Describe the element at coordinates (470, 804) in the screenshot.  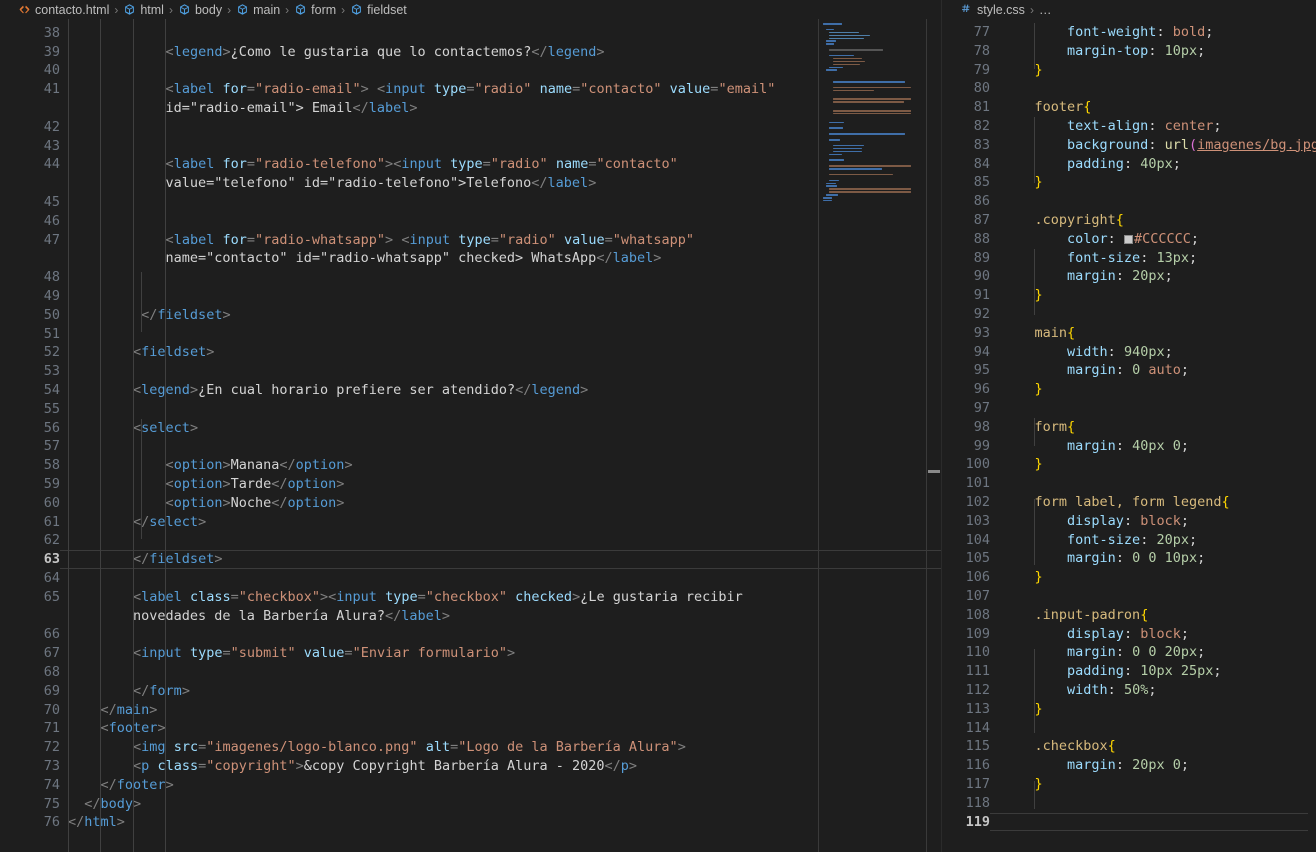
I see `code-line: 75 </body>` at that location.